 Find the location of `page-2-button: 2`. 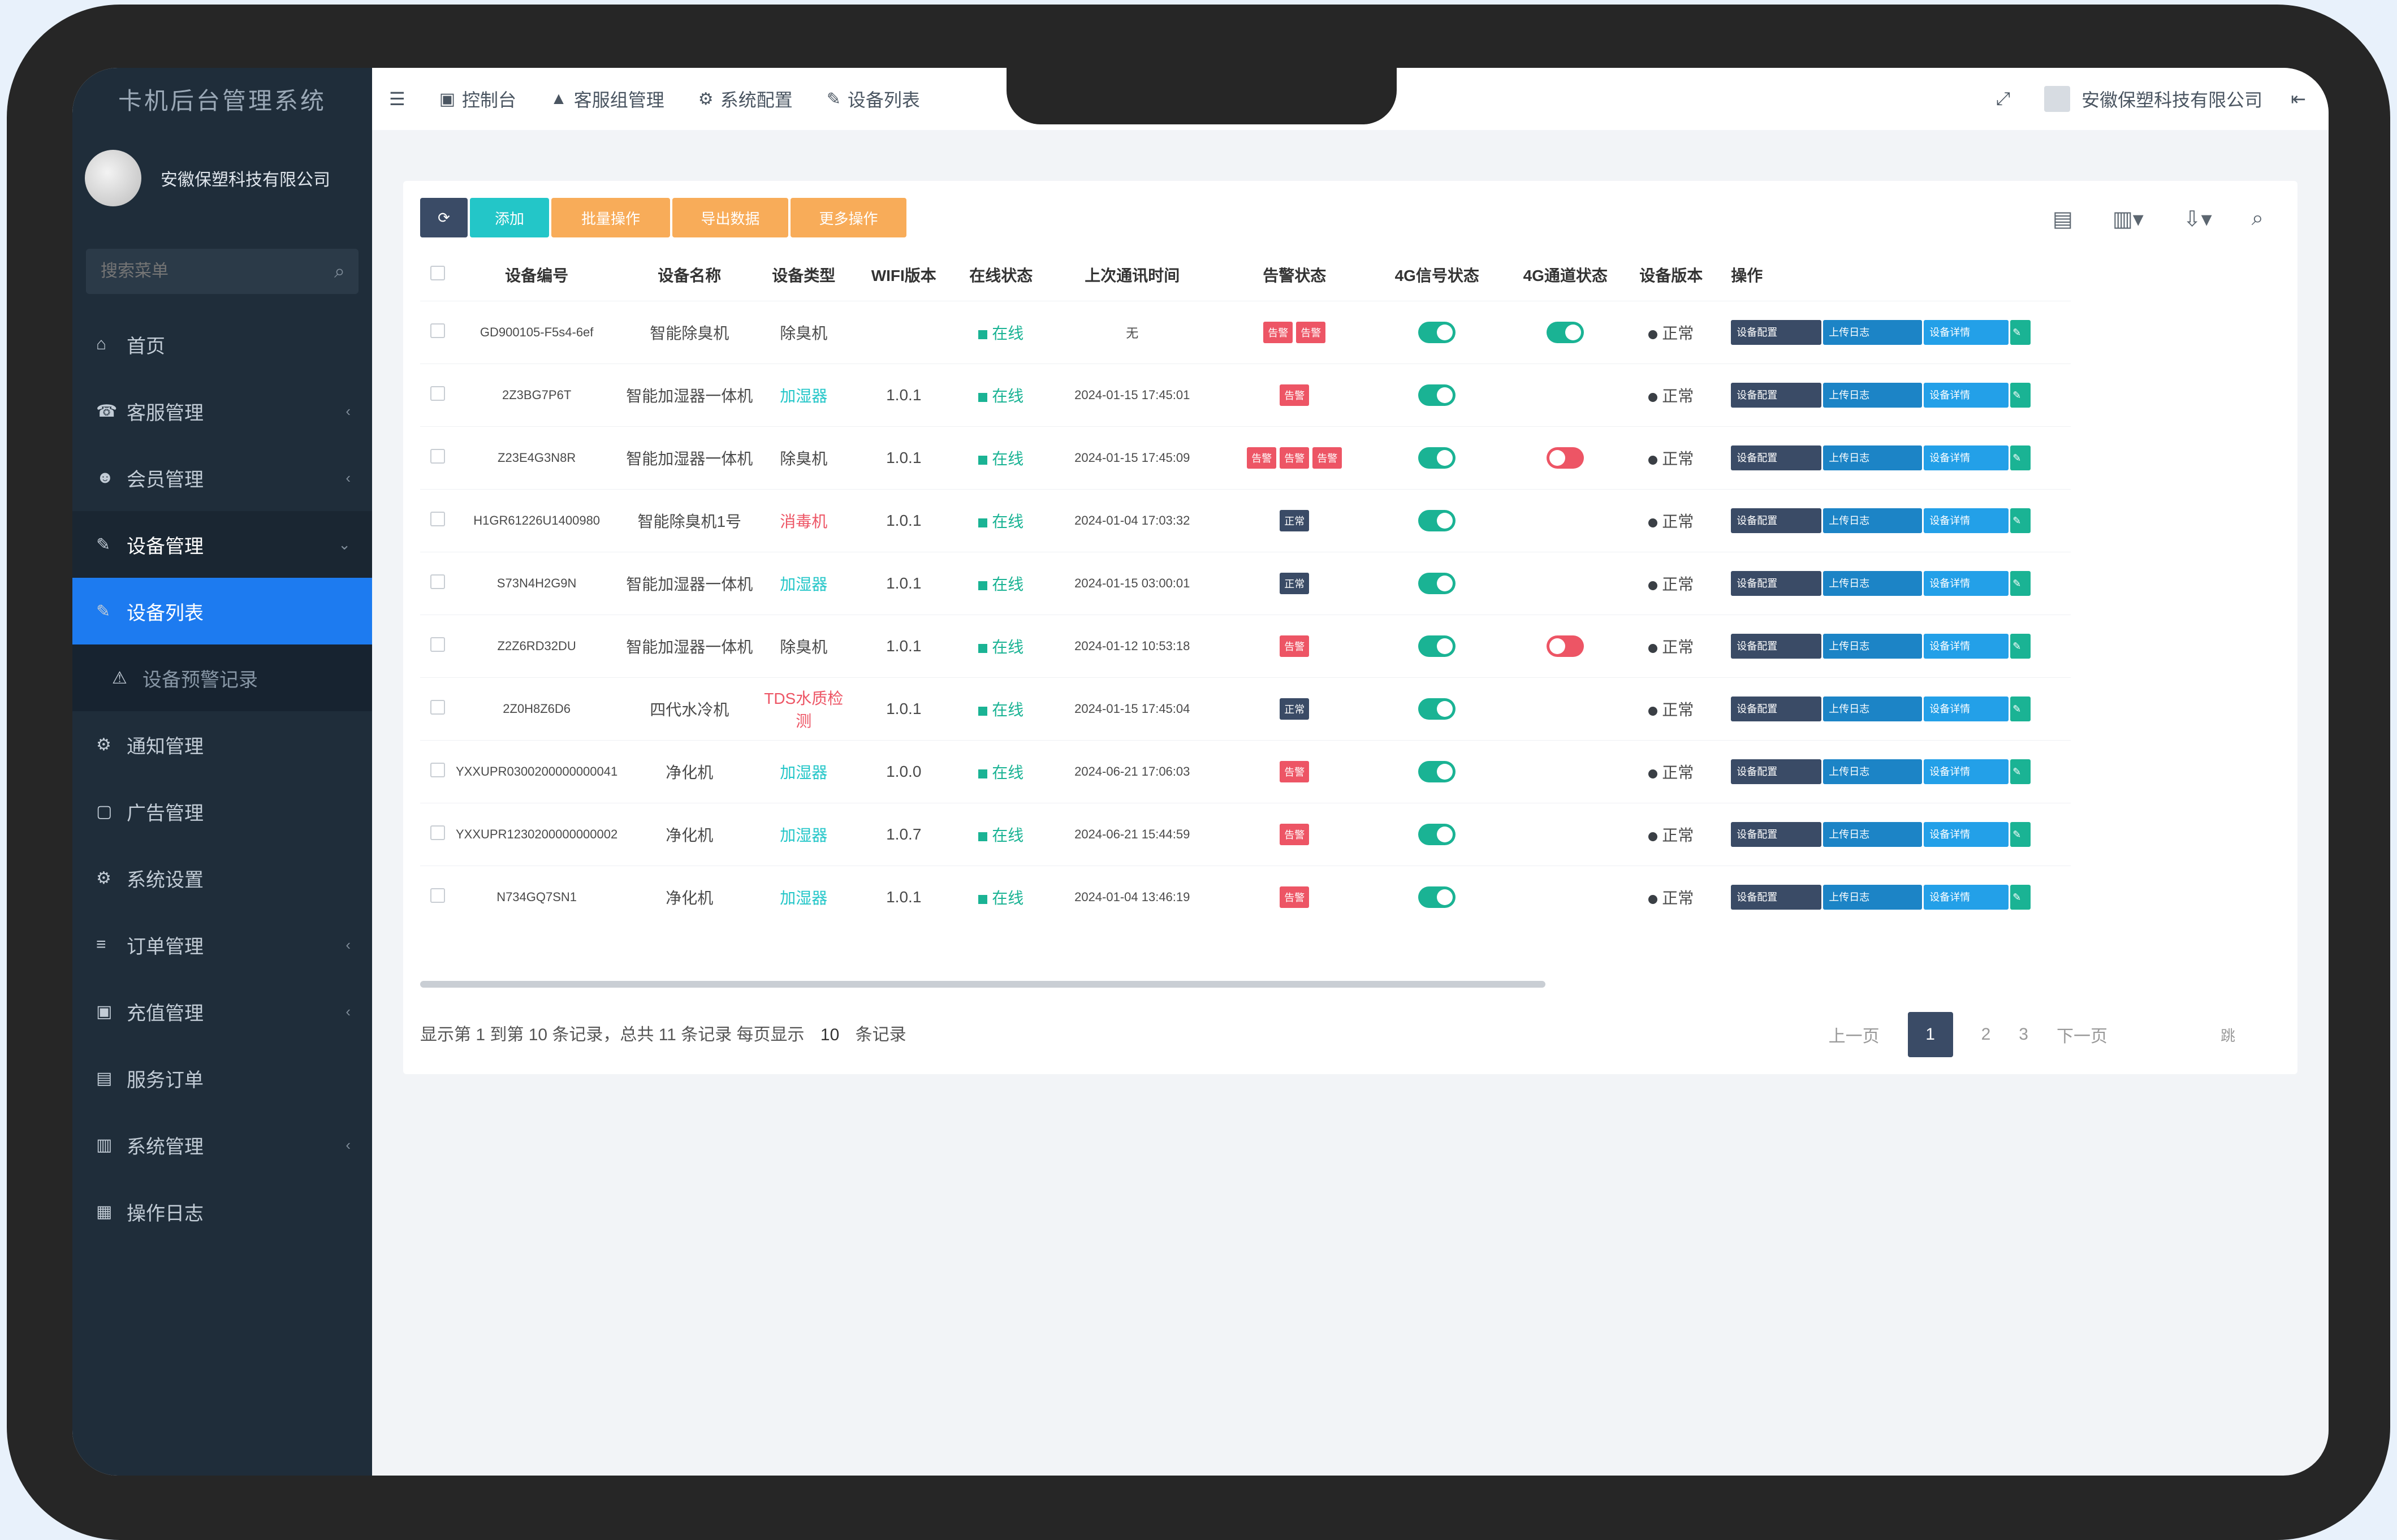

page-2-button: 2 is located at coordinates (1986, 1034).